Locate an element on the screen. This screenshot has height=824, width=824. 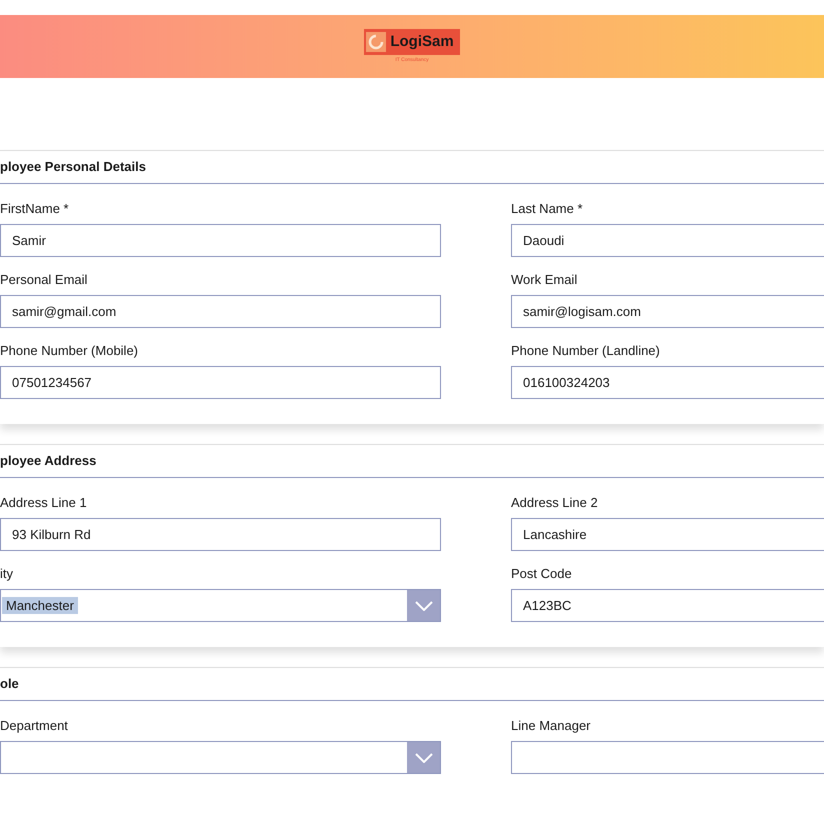
input-field: samir@gmail.com is located at coordinates (220, 311).